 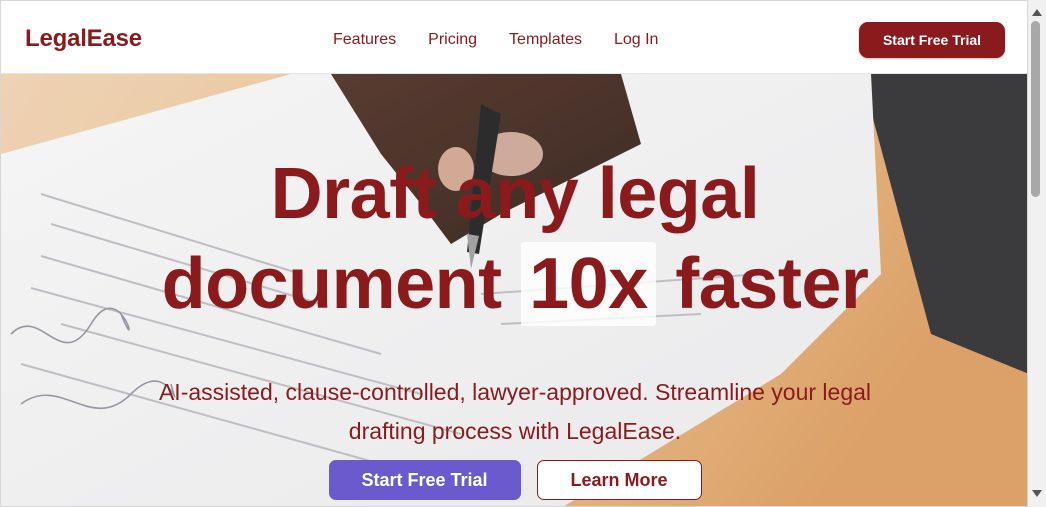 What do you see at coordinates (1037, 12) in the screenshot?
I see `scroll-up-arrow-icon` at bounding box center [1037, 12].